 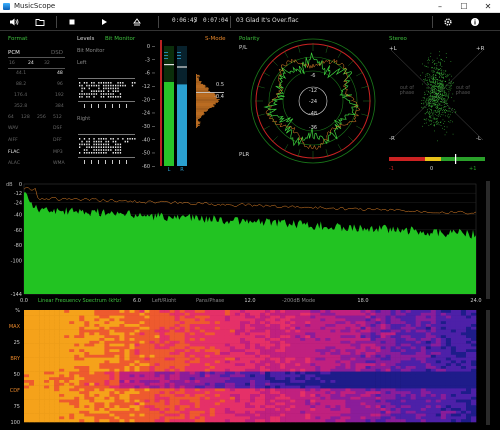 What do you see at coordinates (440, 6) in the screenshot?
I see `minimize-button: –` at bounding box center [440, 6].